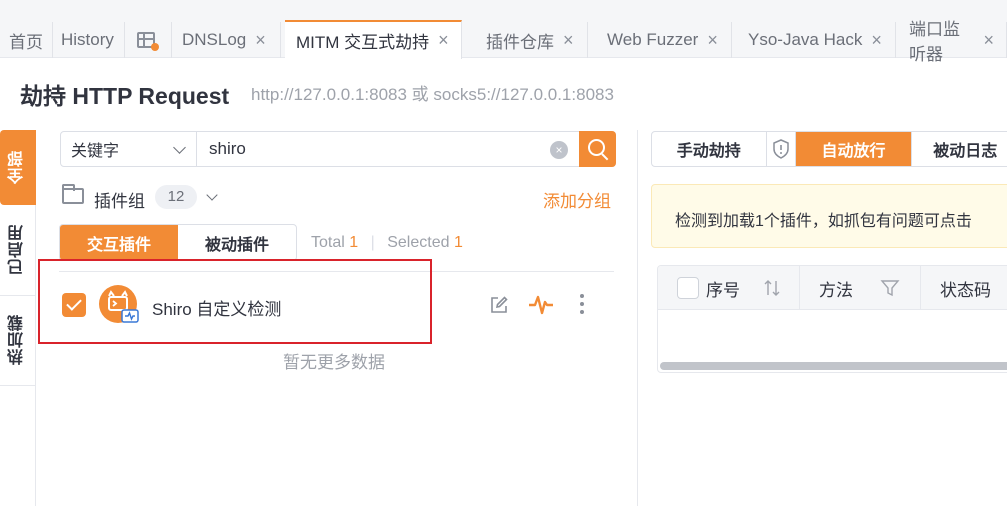 This screenshot has height=506, width=1007. Describe the element at coordinates (832, 319) in the screenshot. I see `traffic-table: 序号 方法 状态码` at that location.